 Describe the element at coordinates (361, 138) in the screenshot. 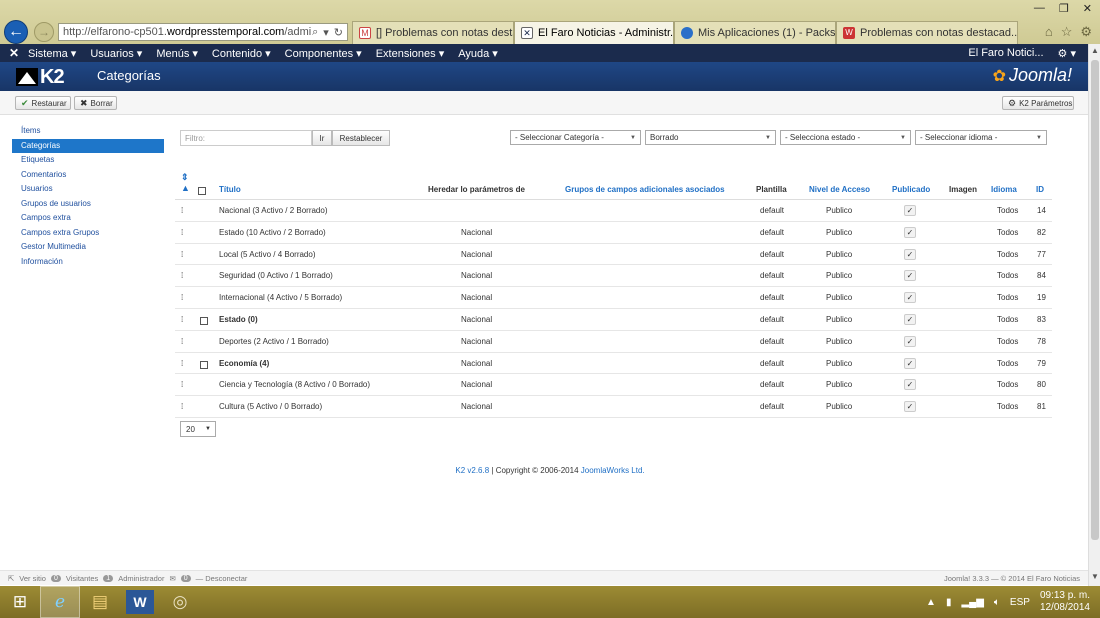

I see `reset-button: Restablecer` at that location.